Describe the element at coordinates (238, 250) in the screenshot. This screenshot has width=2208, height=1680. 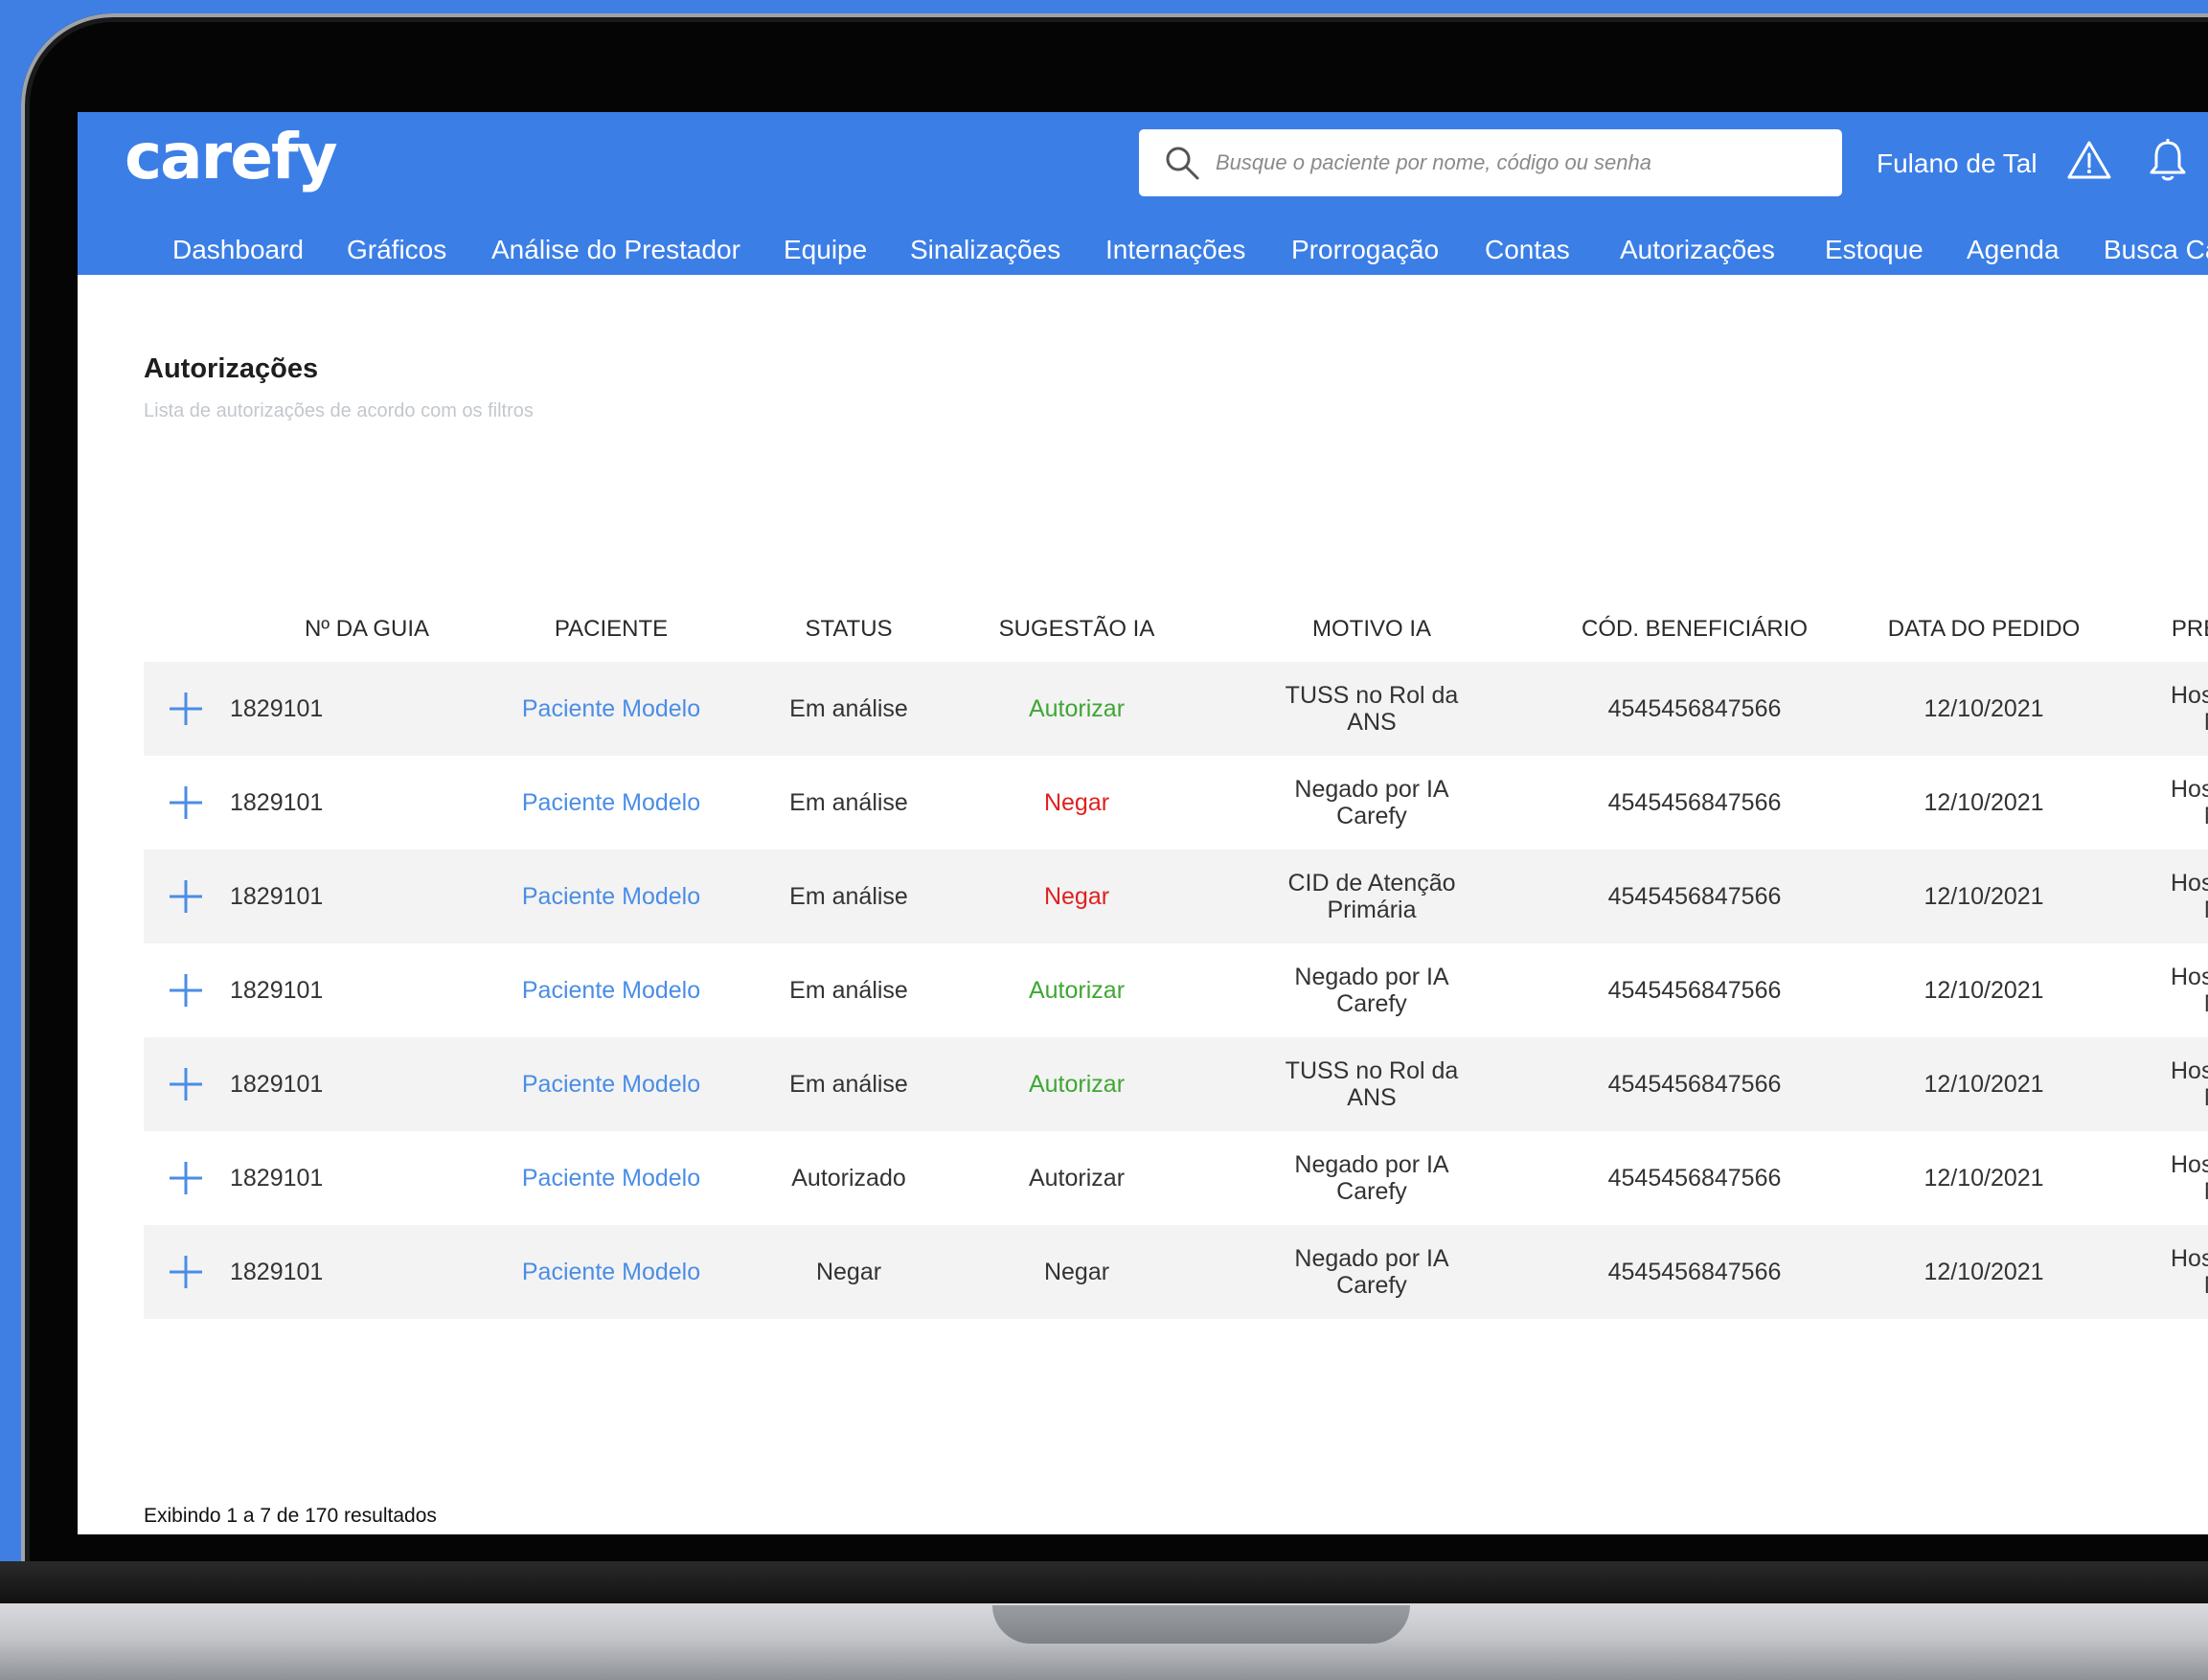
I see `nav-dashboard: Dashboard` at that location.